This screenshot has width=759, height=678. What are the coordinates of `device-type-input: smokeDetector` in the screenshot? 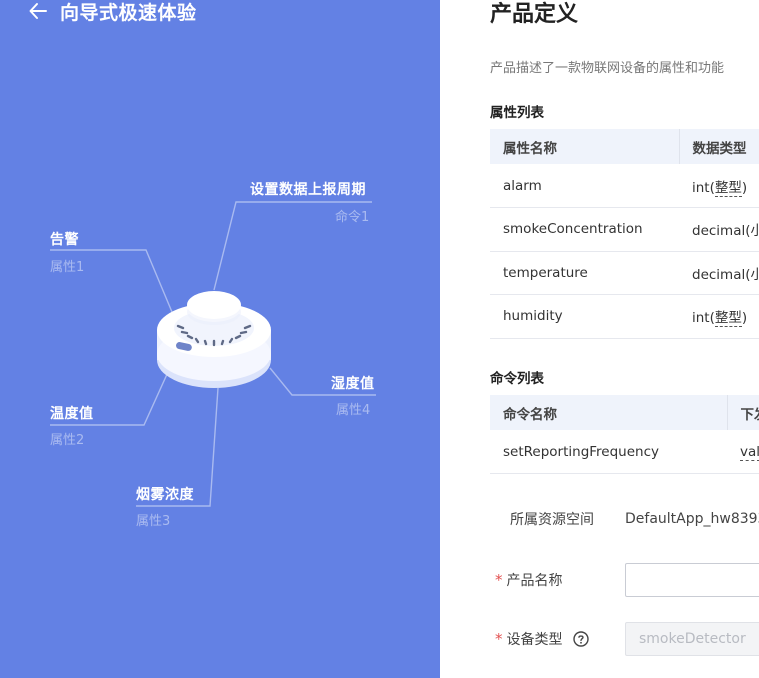 It's located at (692, 639).